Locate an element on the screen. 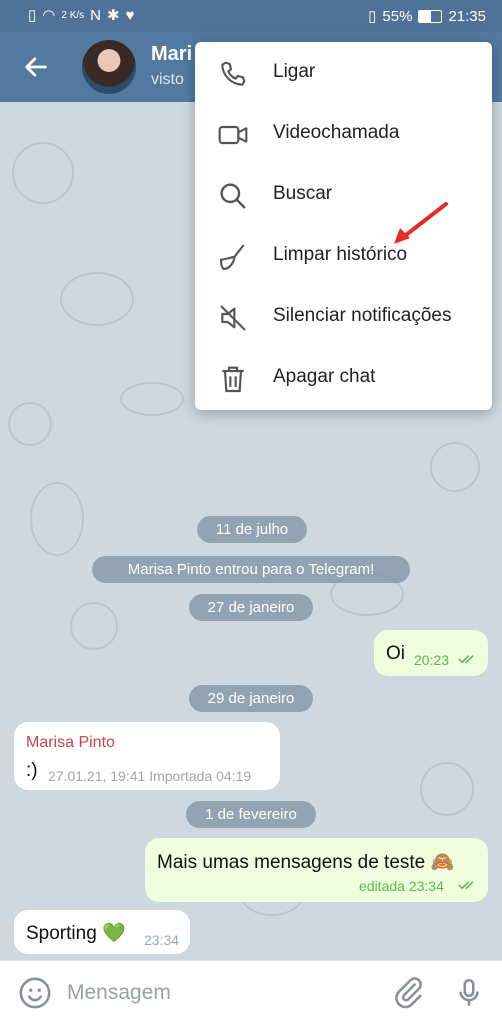 Image resolution: width=502 pixels, height=1025 pixels. message-outgoing: Oi 20:23 is located at coordinates (431, 653).